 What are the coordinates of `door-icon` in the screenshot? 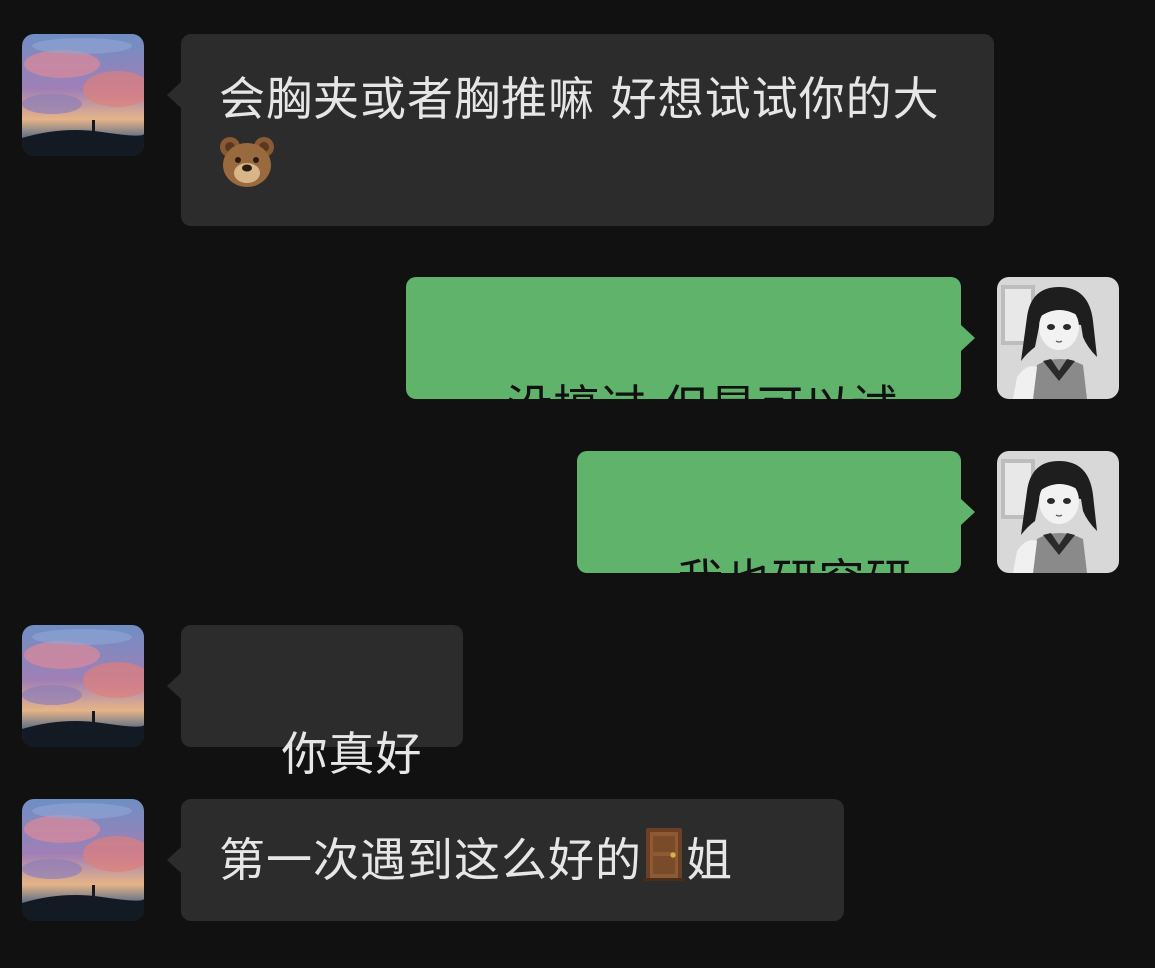 It's located at (664, 854).